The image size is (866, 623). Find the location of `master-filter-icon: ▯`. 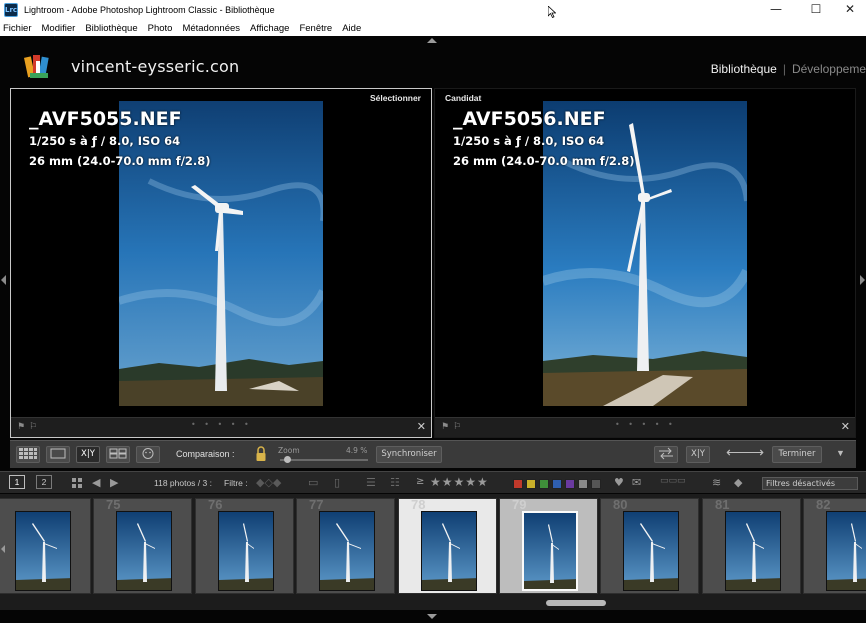

master-filter-icon: ▯ is located at coordinates (337, 482).